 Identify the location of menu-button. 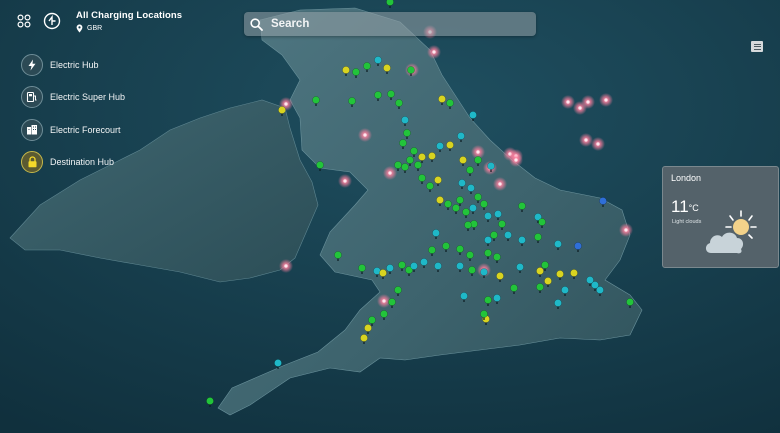
(757, 46).